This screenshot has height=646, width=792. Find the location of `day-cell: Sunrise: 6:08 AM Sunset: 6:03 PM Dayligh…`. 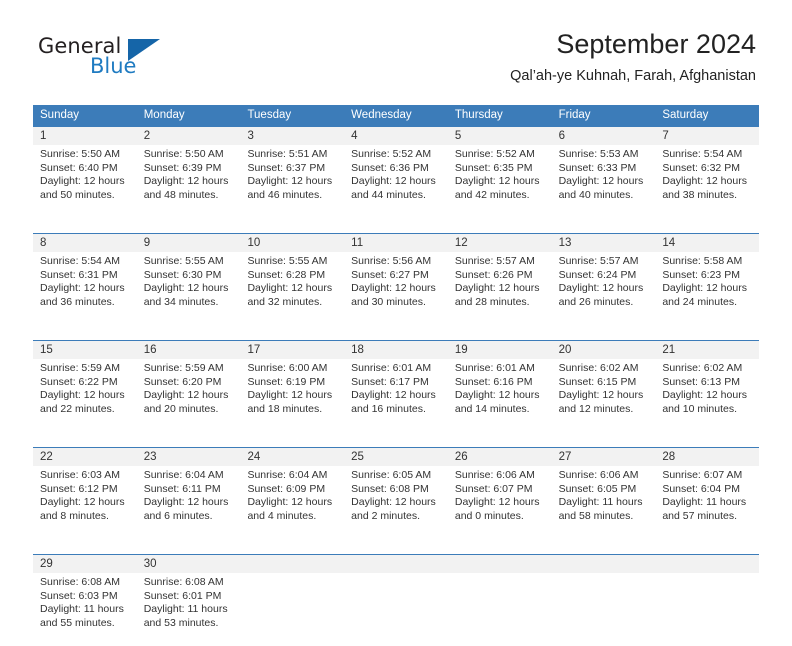

day-cell: Sunrise: 6:08 AM Sunset: 6:03 PM Dayligh… is located at coordinates (85, 609).